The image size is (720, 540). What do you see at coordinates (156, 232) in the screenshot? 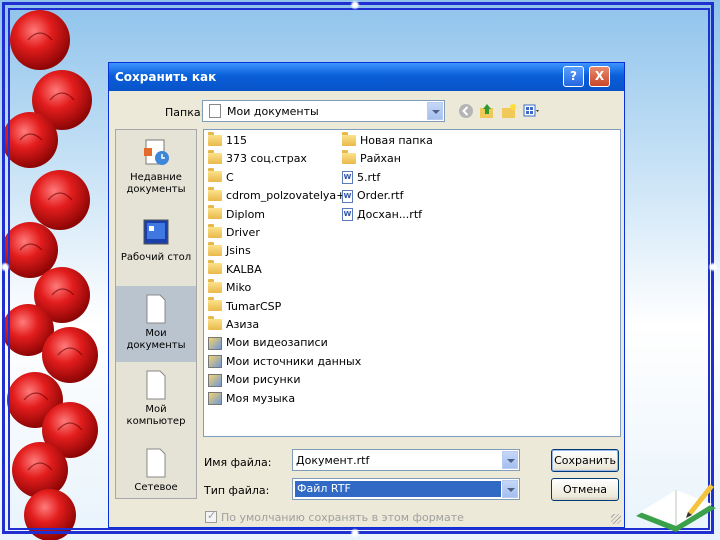
I see `desktop-icon` at bounding box center [156, 232].